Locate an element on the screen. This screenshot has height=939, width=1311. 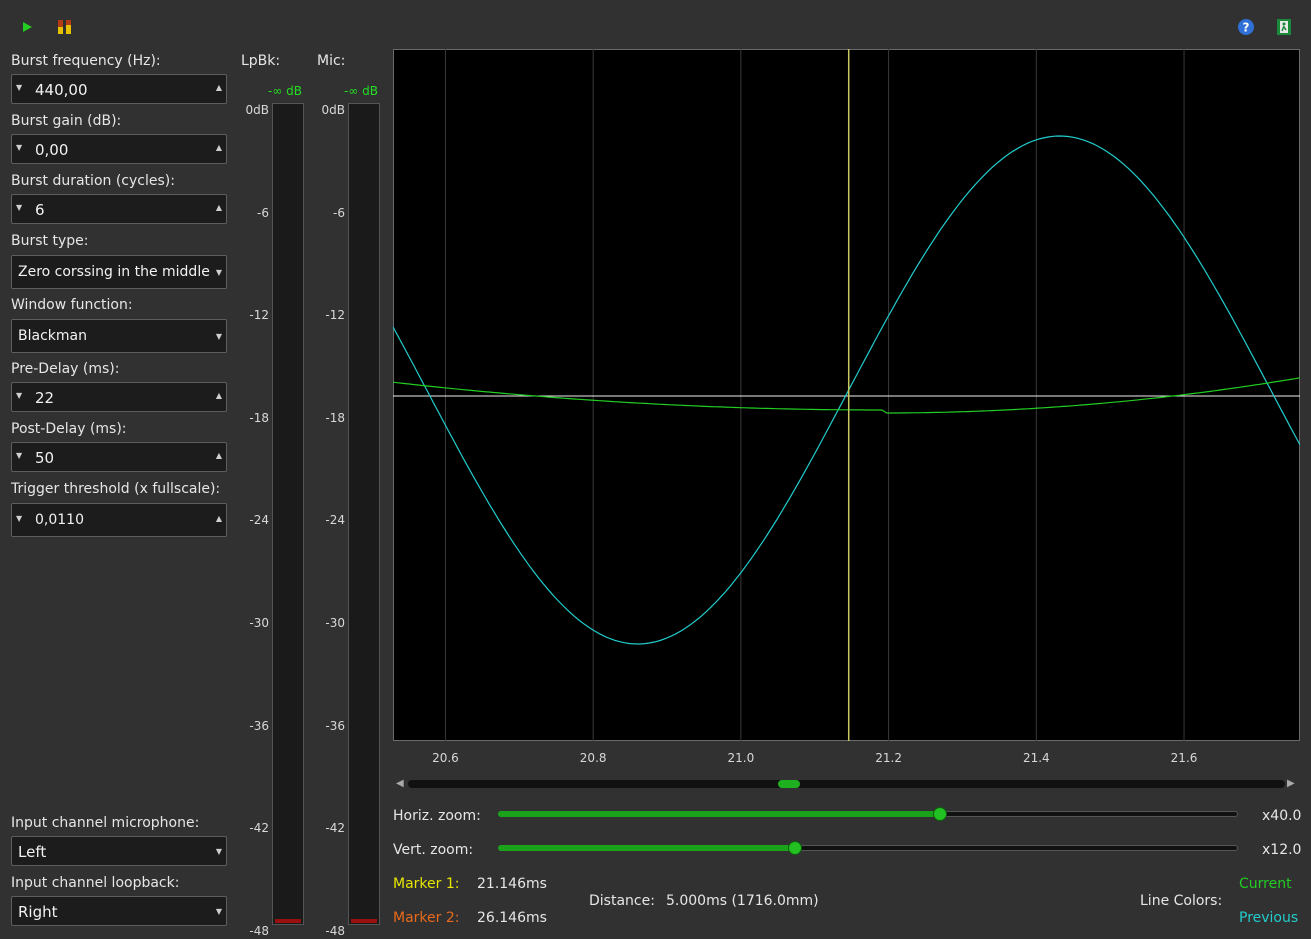
scroll-right-arrow: ▶ is located at coordinates (1291, 783).